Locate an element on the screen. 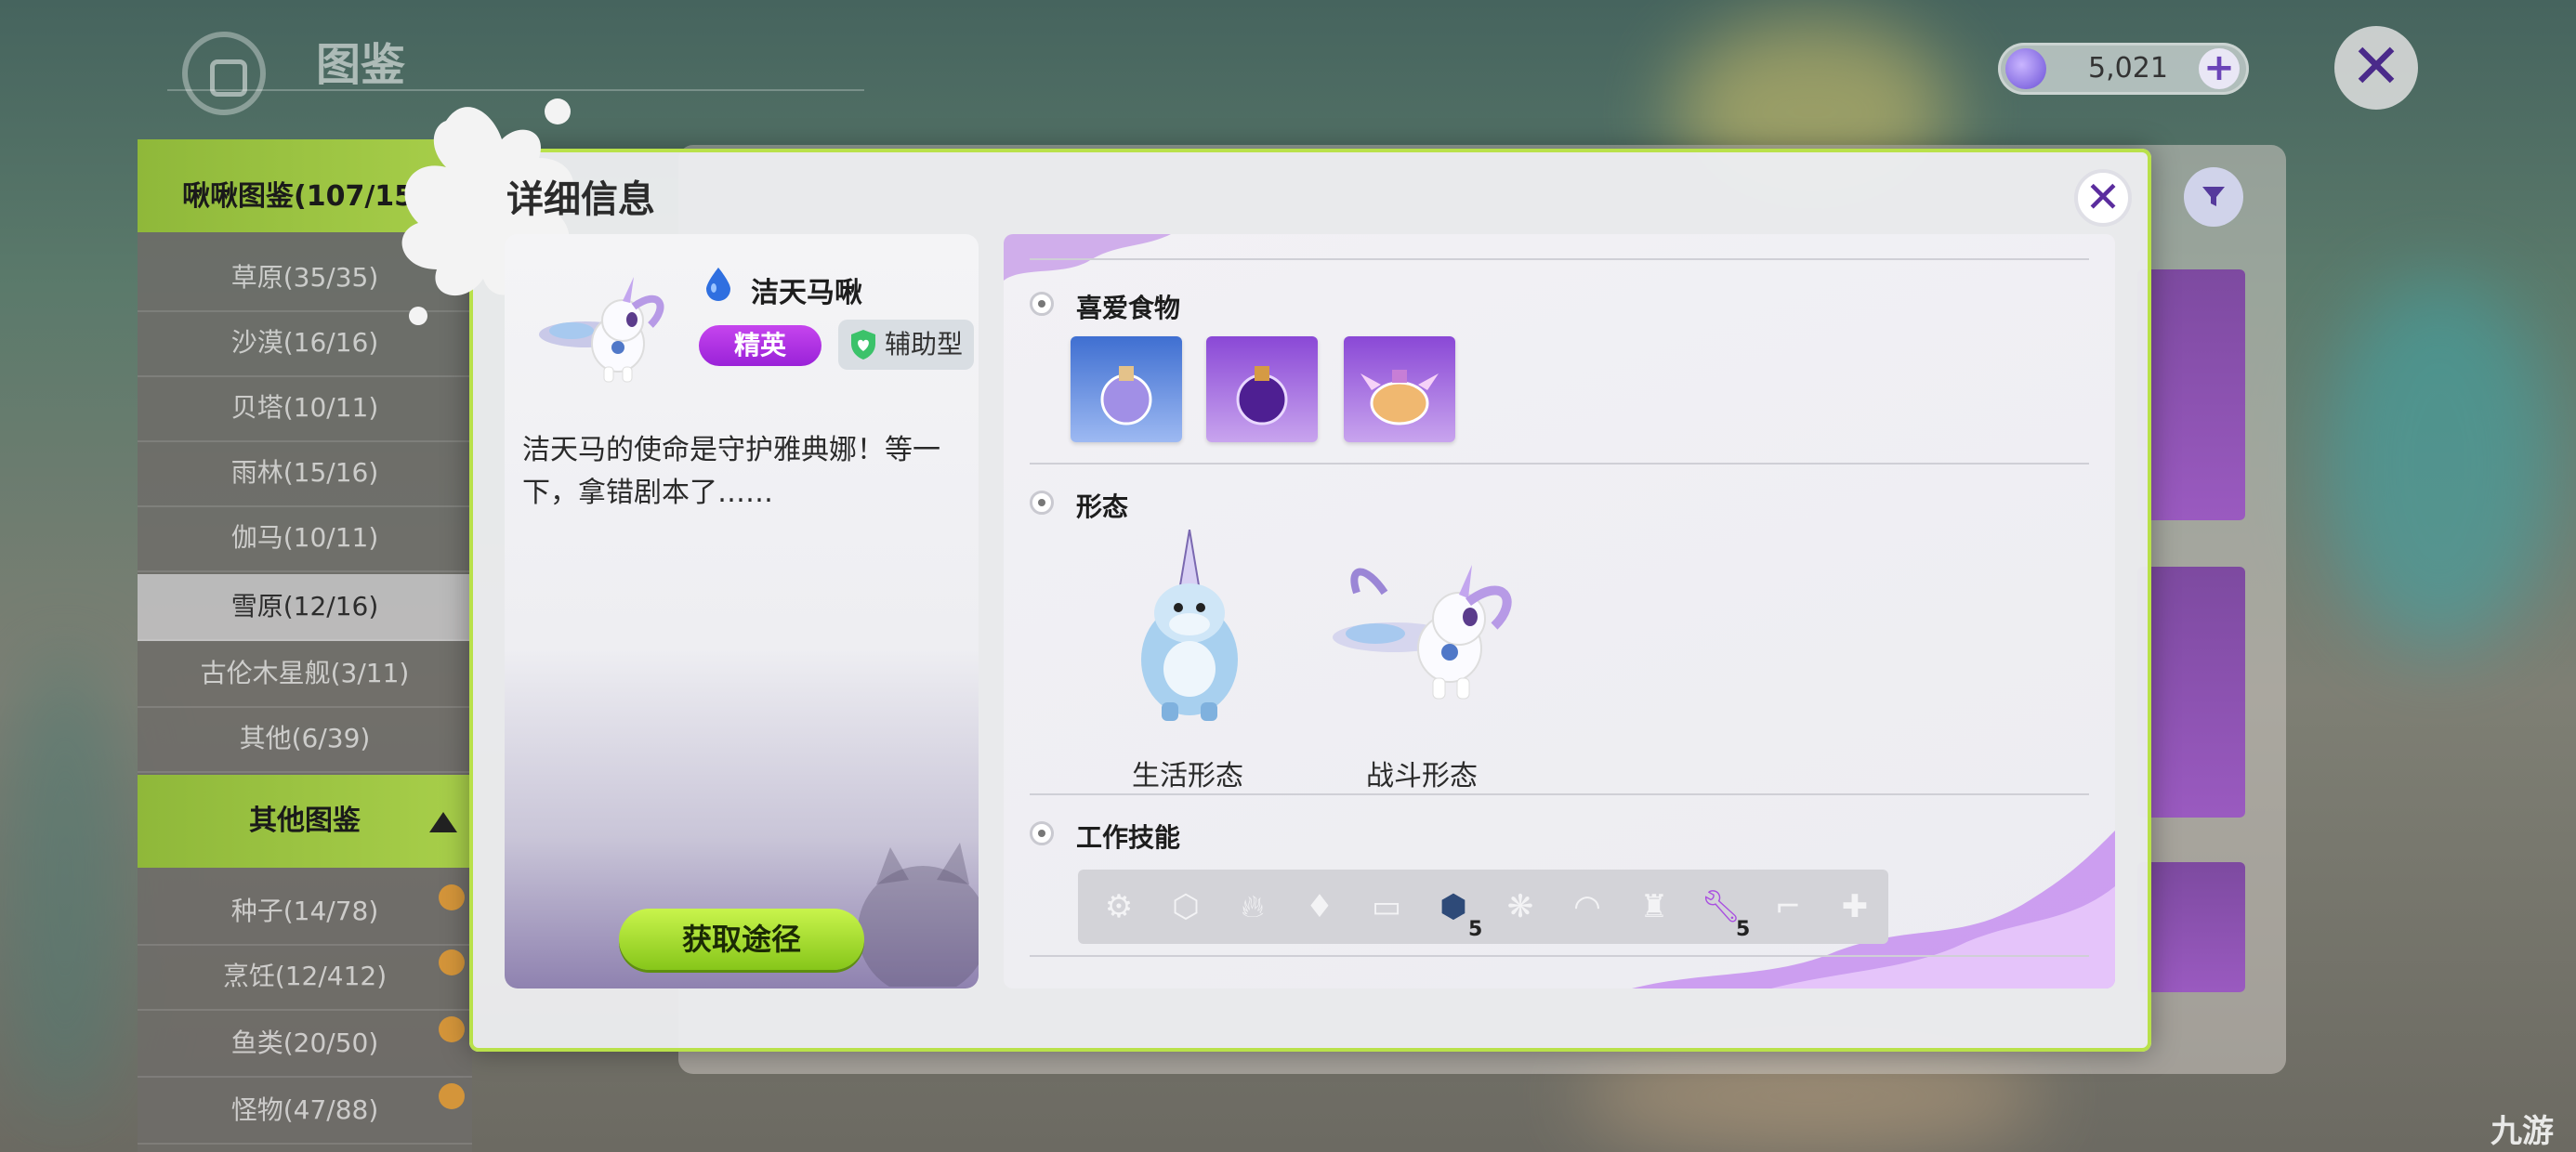 Image resolution: width=2576 pixels, height=1152 pixels. currency-display: 5,021 + is located at coordinates (2123, 69).